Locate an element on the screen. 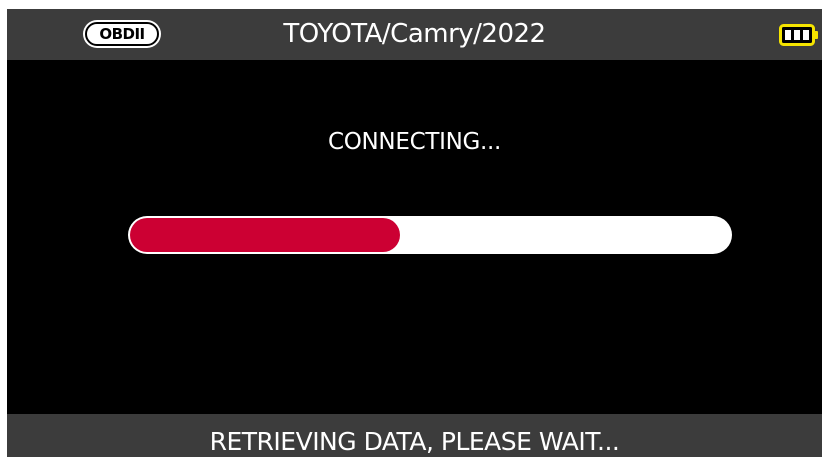  vehicle-title: TOYOTA/Camry/2022 is located at coordinates (414, 34).